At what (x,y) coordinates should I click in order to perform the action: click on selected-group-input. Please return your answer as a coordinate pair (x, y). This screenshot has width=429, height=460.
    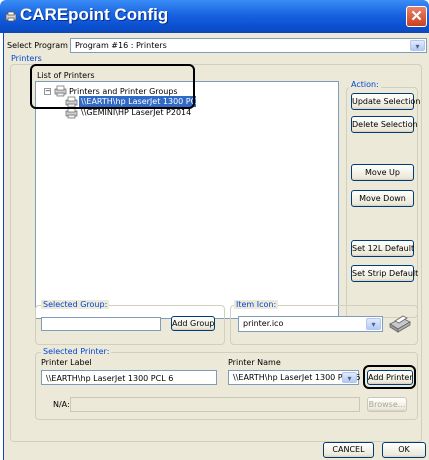
    Looking at the image, I should click on (101, 324).